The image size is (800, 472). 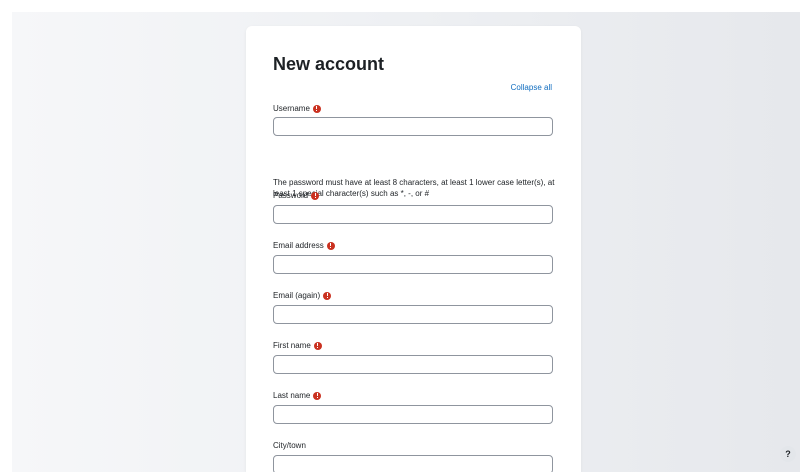 I want to click on username-label: Username, so click(x=297, y=108).